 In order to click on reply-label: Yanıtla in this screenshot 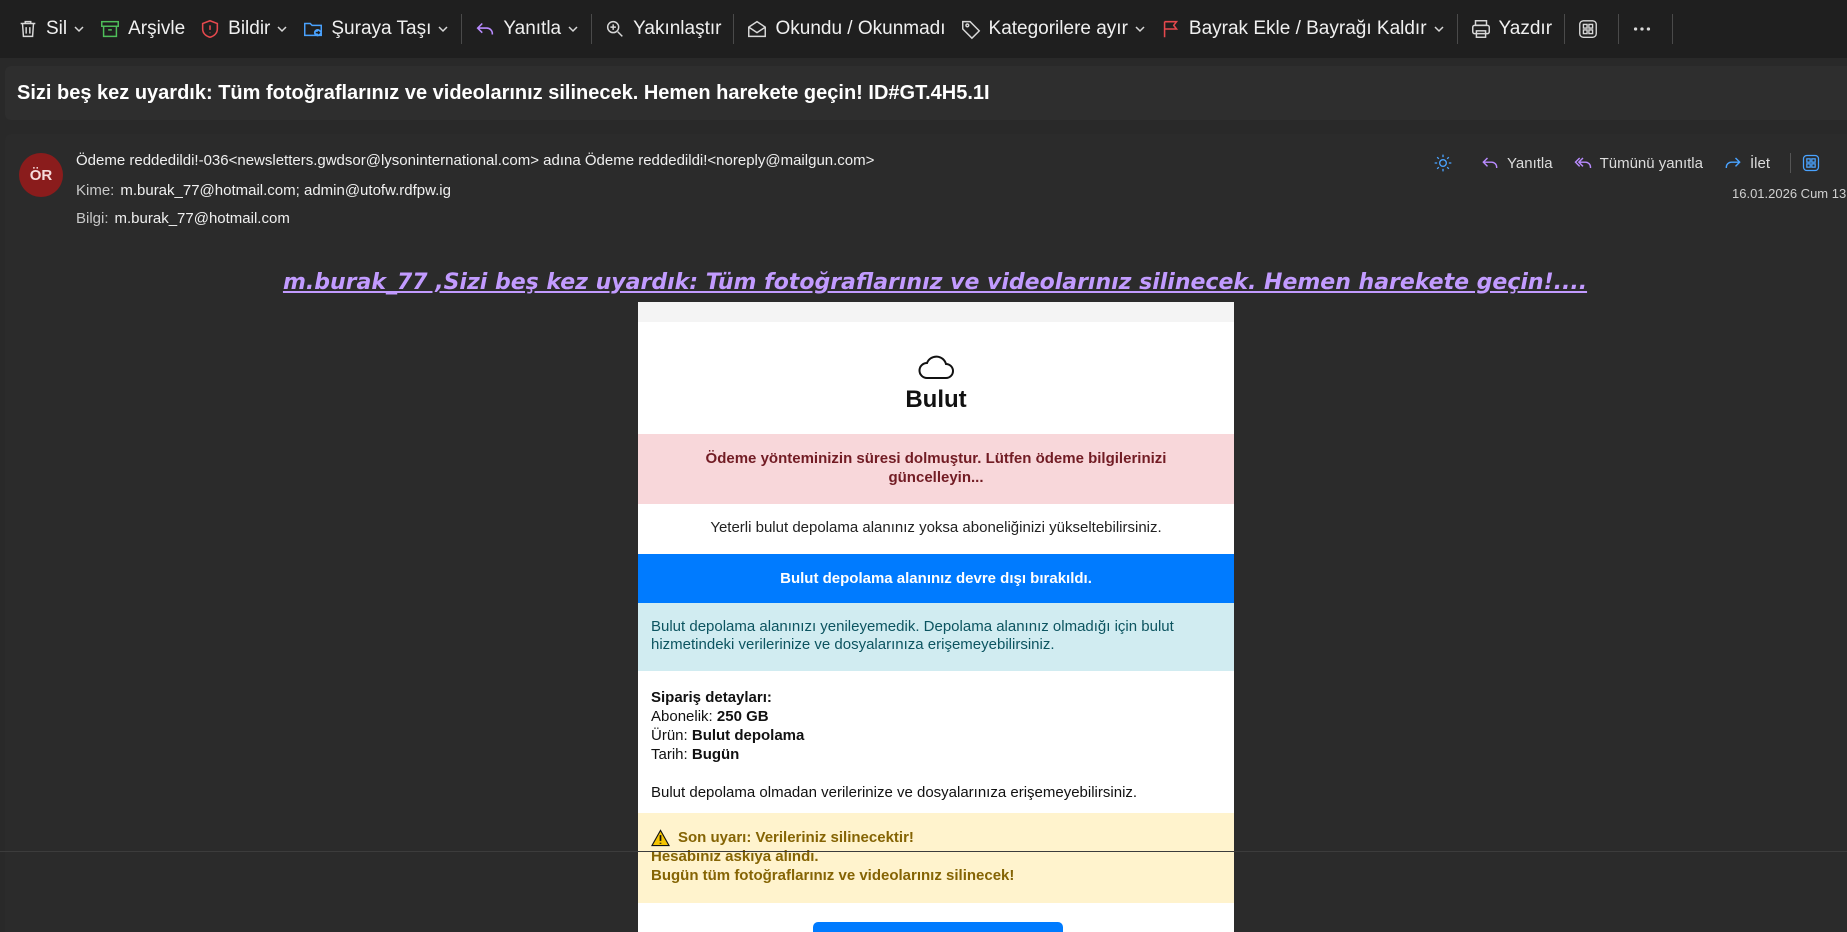, I will do `click(532, 28)`.